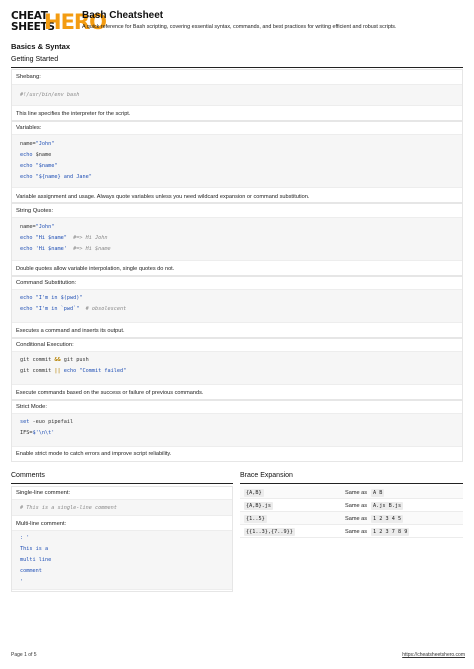  I want to click on code-line: multi line, so click(36, 560).